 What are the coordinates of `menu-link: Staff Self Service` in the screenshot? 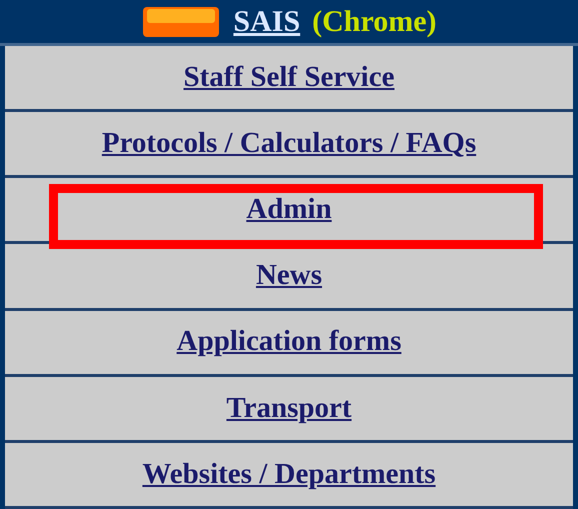 It's located at (289, 78).